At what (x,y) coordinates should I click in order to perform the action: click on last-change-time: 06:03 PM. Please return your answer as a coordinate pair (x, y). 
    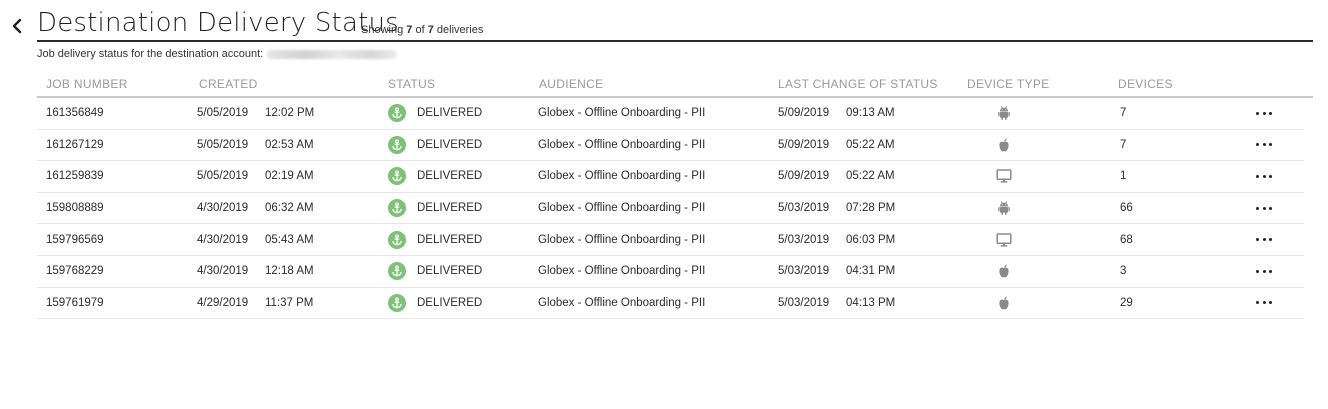
    Looking at the image, I should click on (871, 239).